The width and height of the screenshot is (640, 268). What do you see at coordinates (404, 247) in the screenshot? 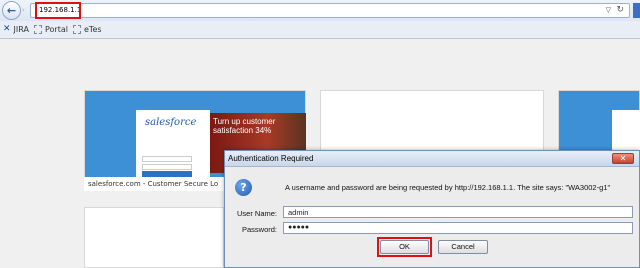
I see `ok-highlight-box` at bounding box center [404, 247].